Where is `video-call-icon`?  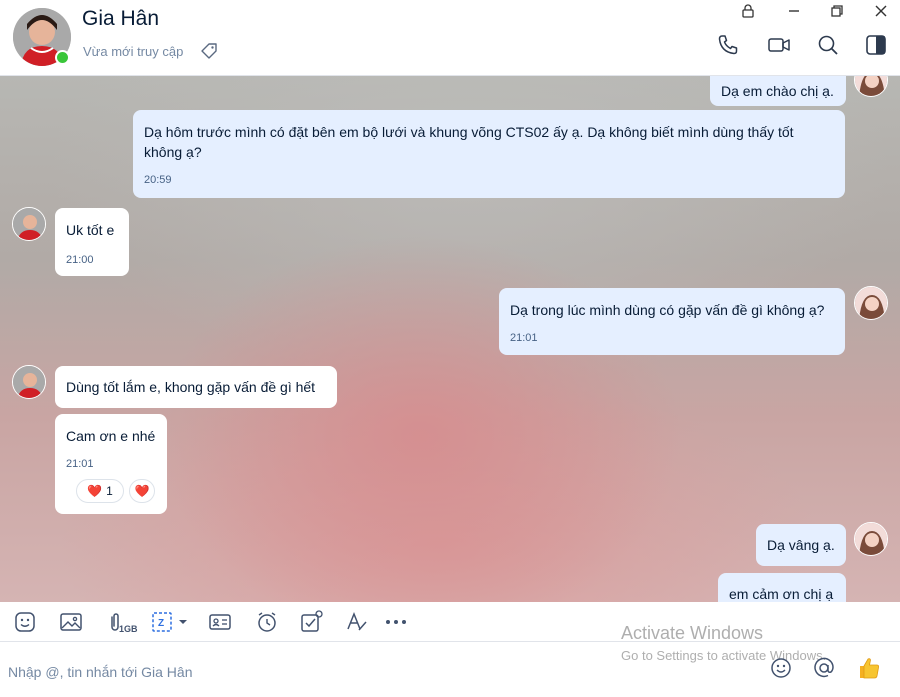 video-call-icon is located at coordinates (779, 45).